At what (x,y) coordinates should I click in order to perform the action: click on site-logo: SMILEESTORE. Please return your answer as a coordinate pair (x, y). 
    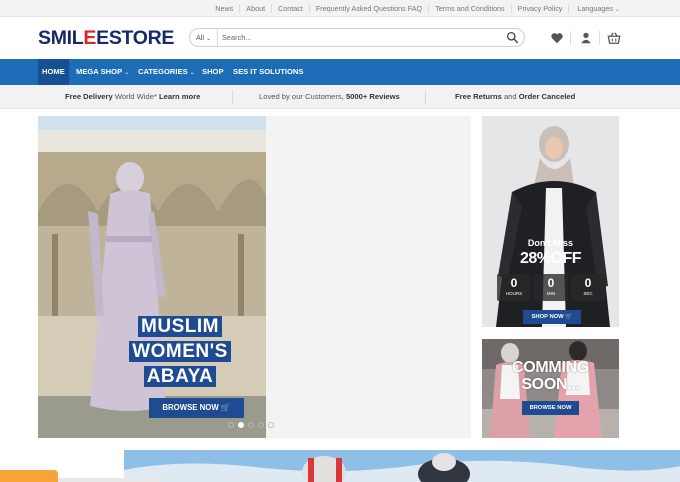
    Looking at the image, I should click on (106, 38).